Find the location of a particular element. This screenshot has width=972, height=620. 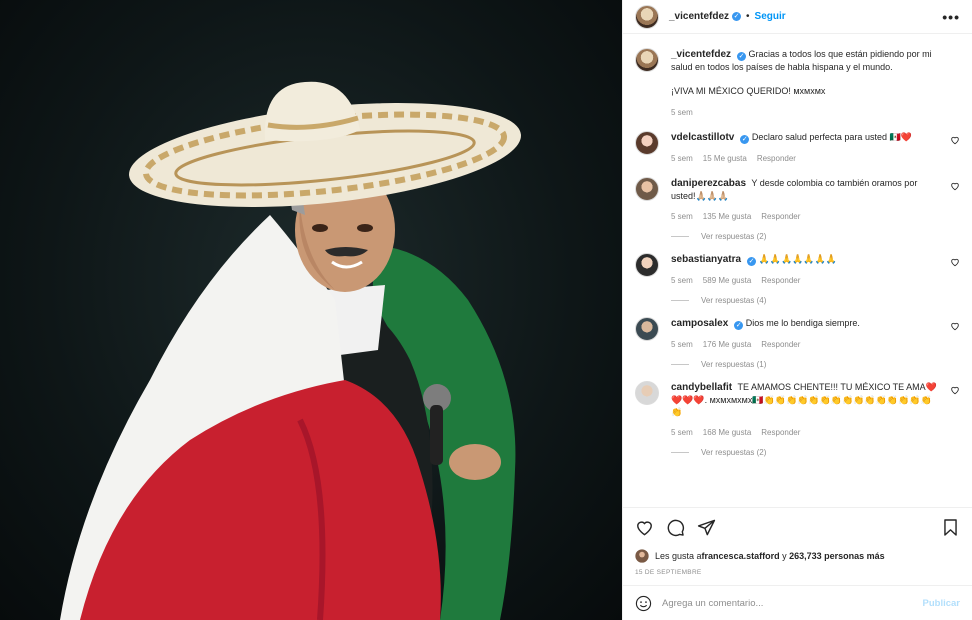

view-replies-button: Ver respuestas (4) is located at coordinates (815, 300).